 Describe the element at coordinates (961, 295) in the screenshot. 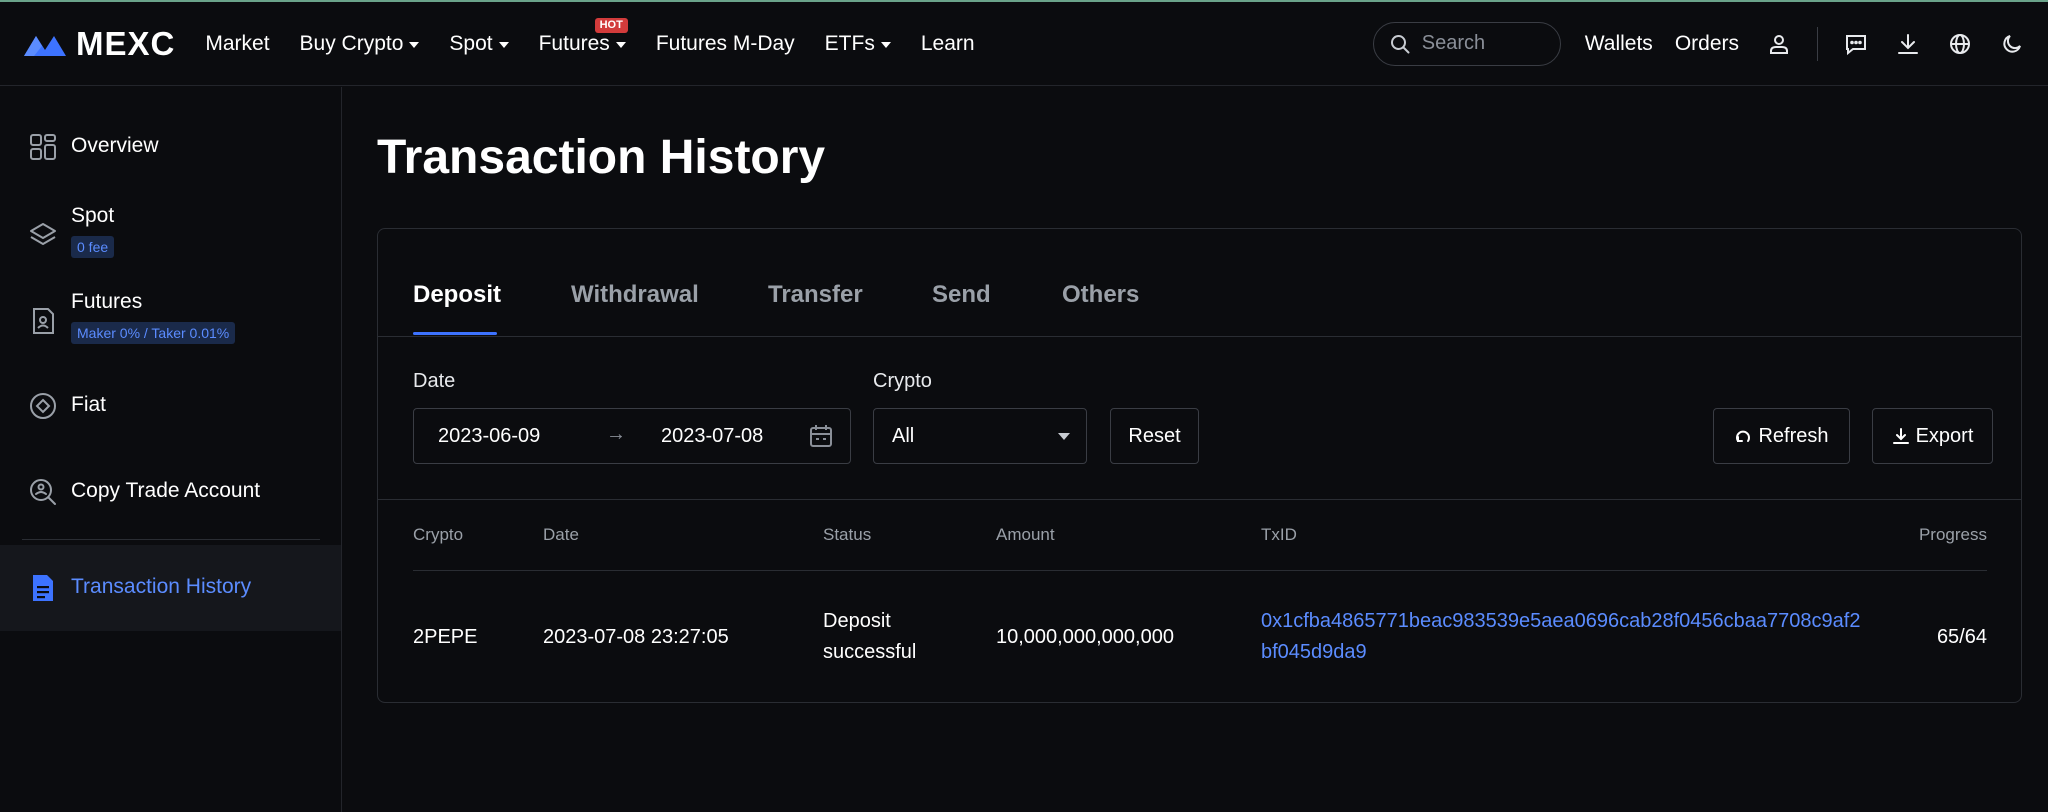

I see `tab-send: Send` at that location.